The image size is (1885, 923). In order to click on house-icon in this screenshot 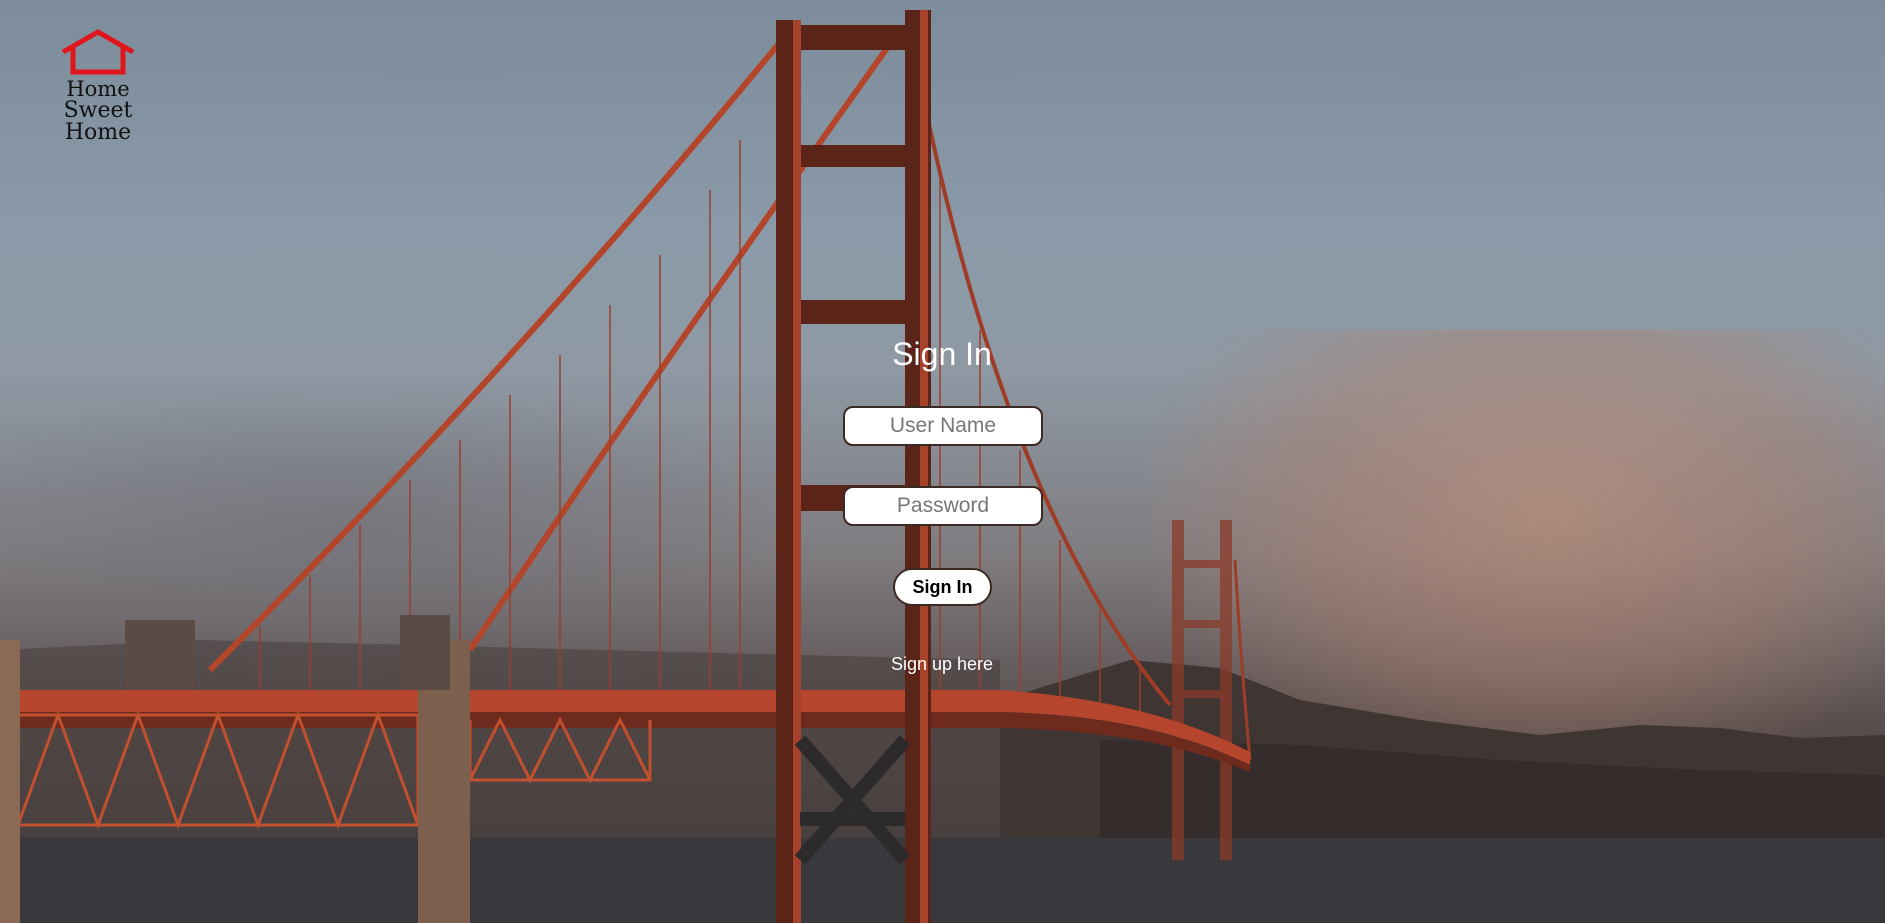, I will do `click(98, 52)`.